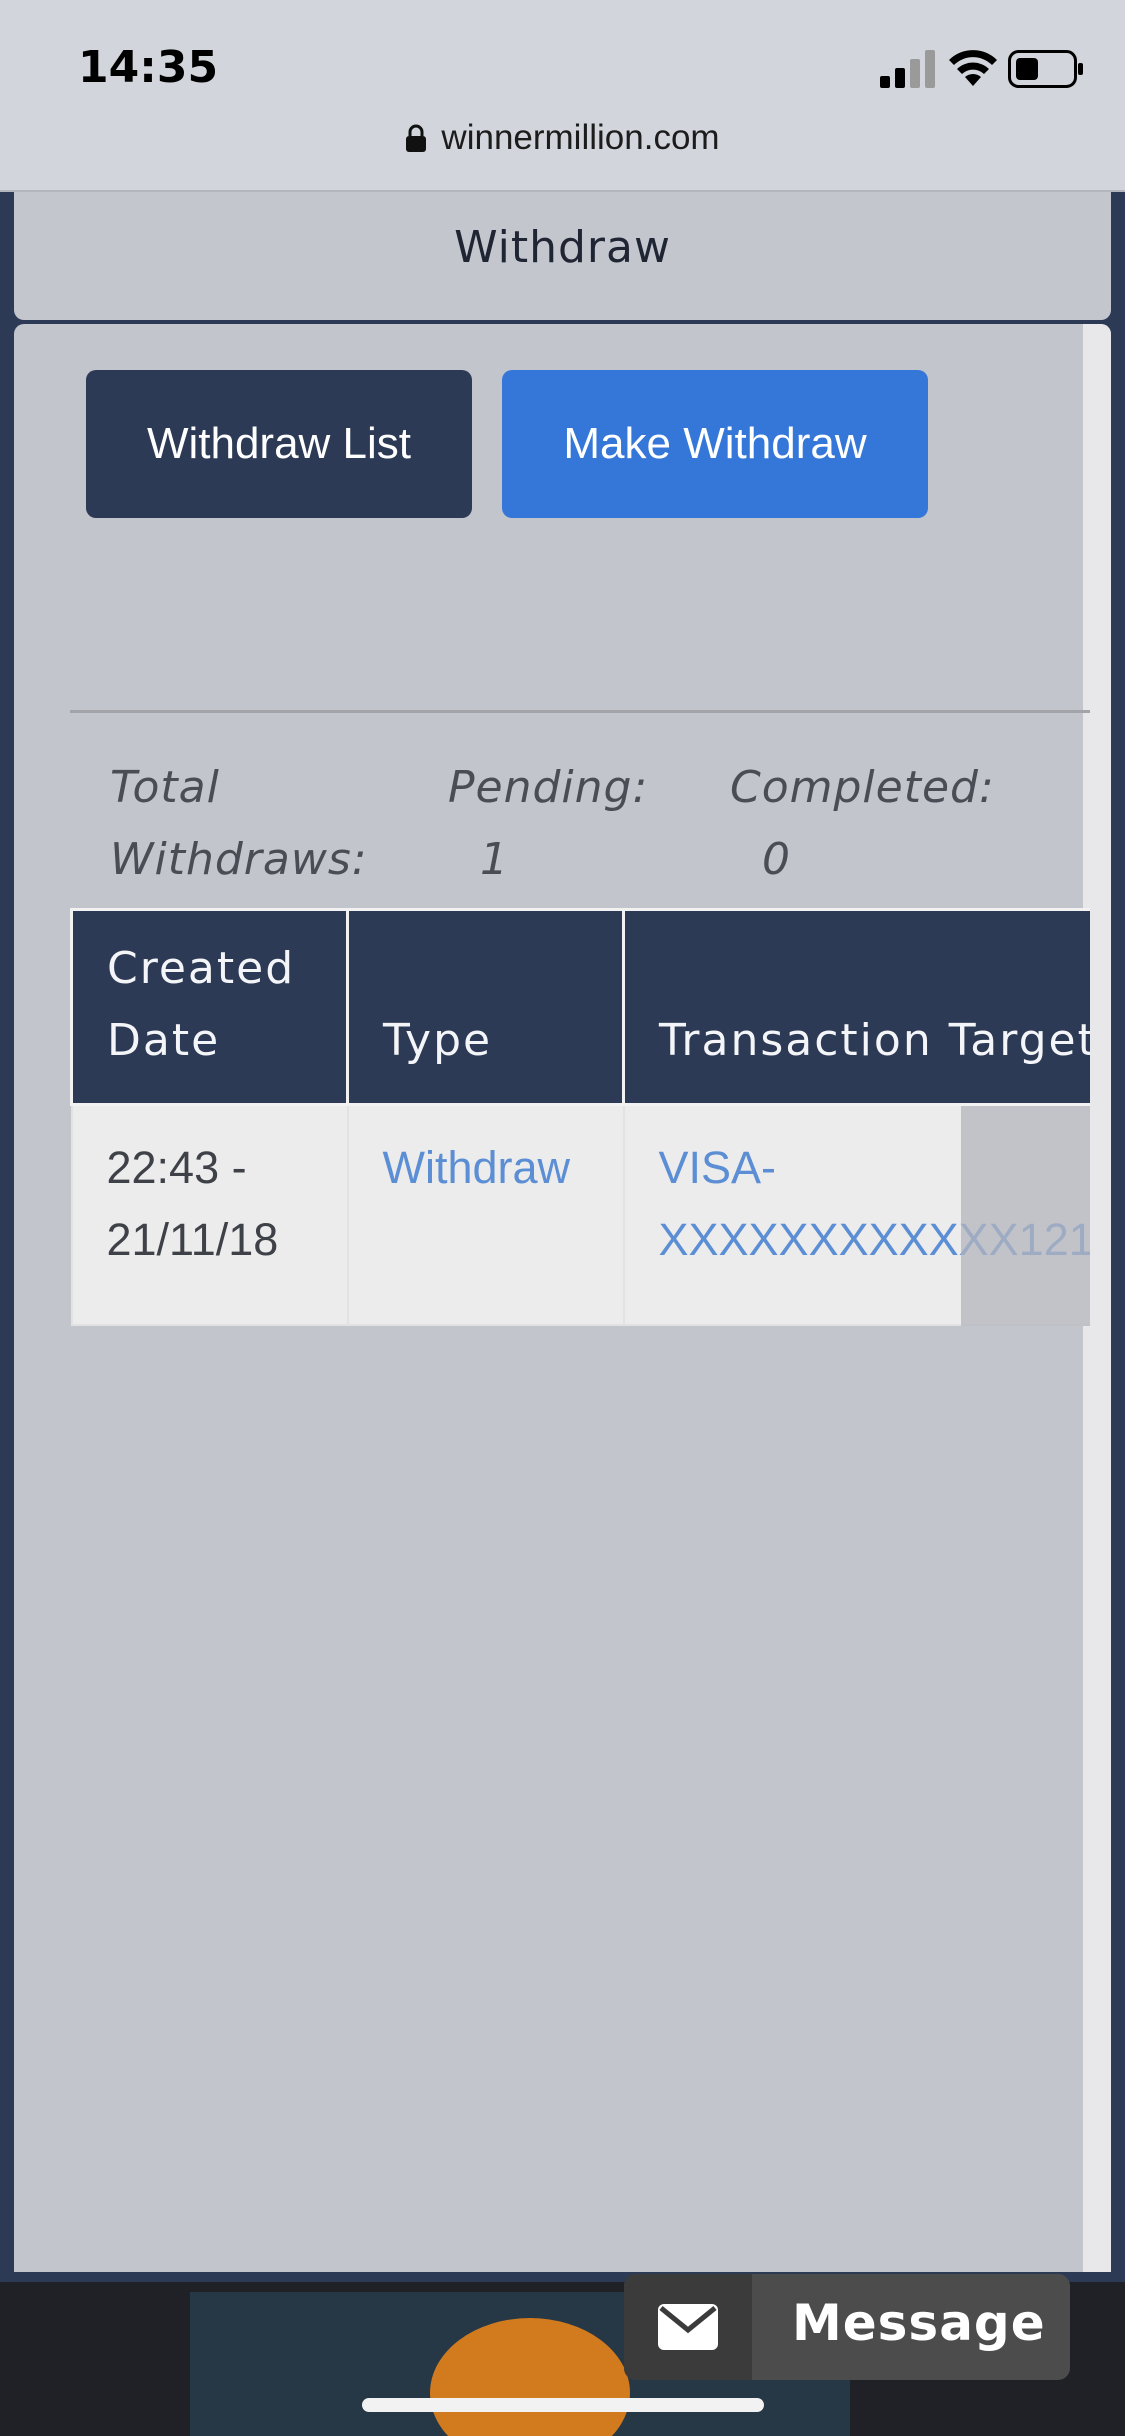 Image resolution: width=1125 pixels, height=2436 pixels. What do you see at coordinates (580, 711) in the screenshot?
I see `section-divider` at bounding box center [580, 711].